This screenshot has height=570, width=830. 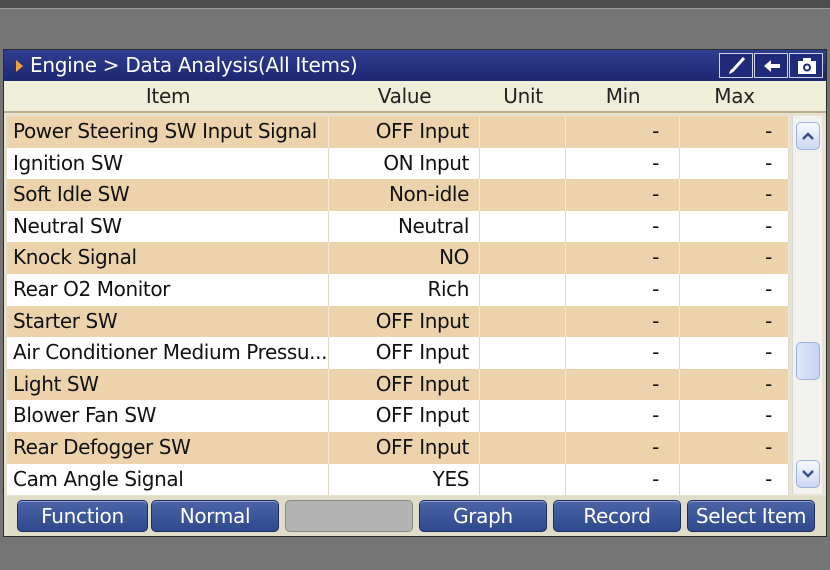 I want to click on column-header-min: Min, so click(x=623, y=96).